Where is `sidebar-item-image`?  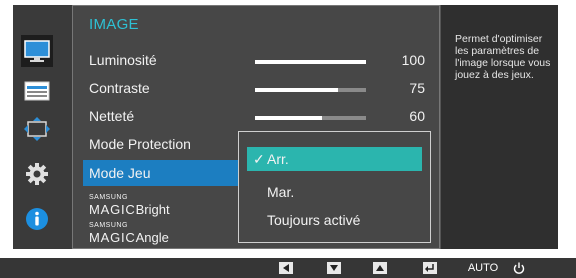
sidebar-item-image is located at coordinates (37, 51).